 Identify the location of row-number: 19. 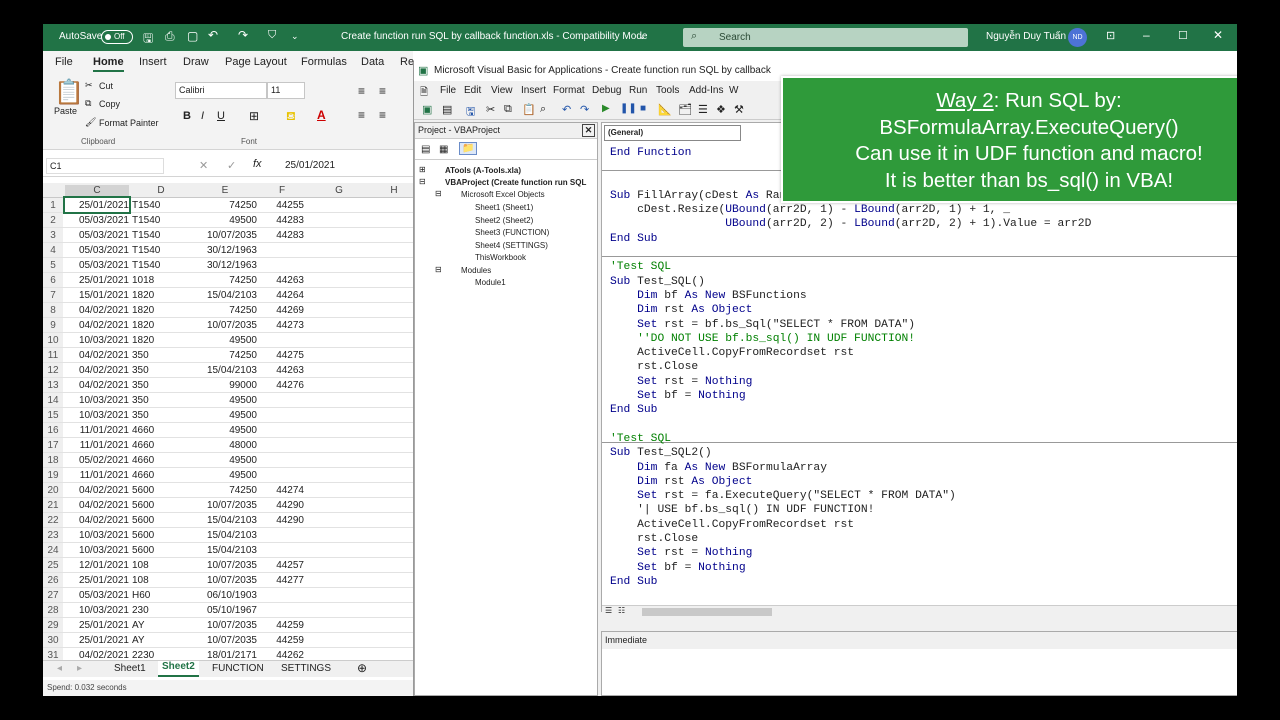
(53, 475).